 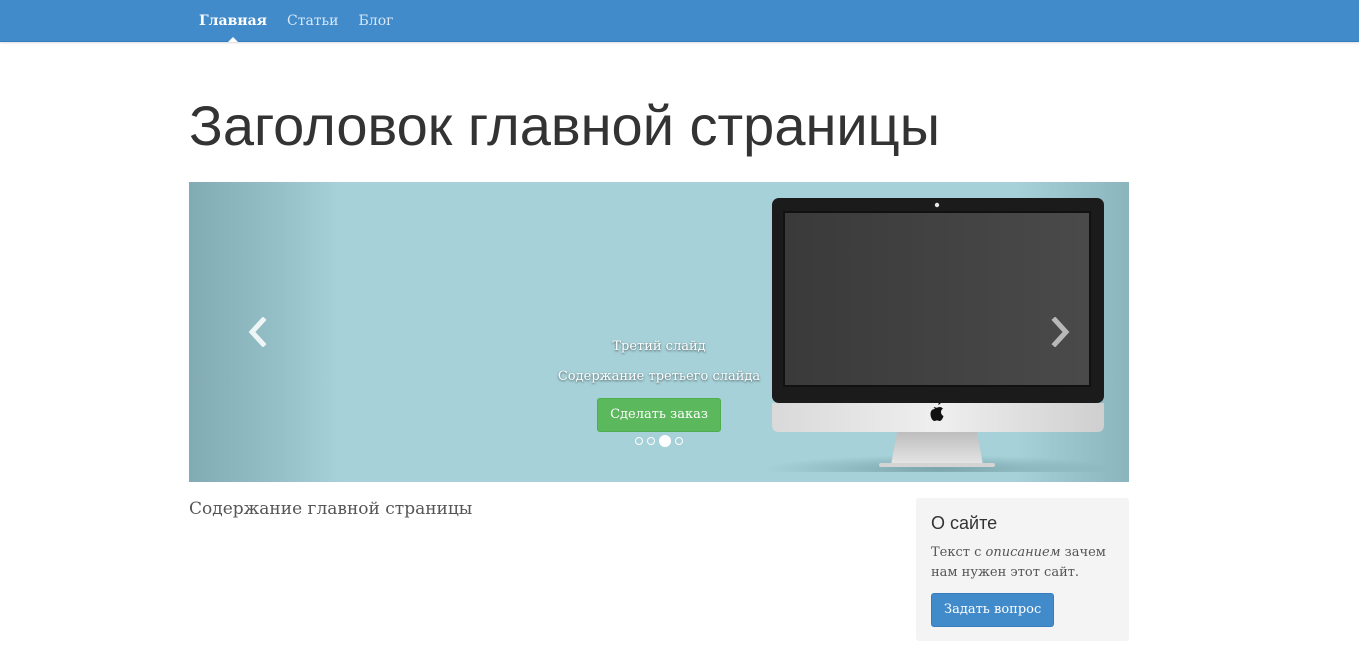 What do you see at coordinates (313, 20) in the screenshot?
I see `nav-item-articles: Статьи` at bounding box center [313, 20].